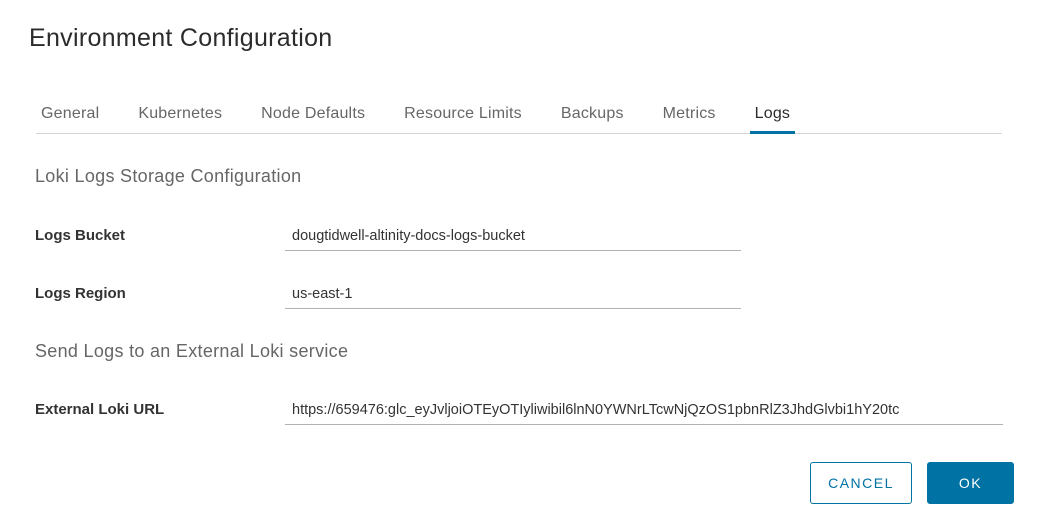 This screenshot has height=527, width=1038. Describe the element at coordinates (592, 116) in the screenshot. I see `tab-backups: Backups` at that location.